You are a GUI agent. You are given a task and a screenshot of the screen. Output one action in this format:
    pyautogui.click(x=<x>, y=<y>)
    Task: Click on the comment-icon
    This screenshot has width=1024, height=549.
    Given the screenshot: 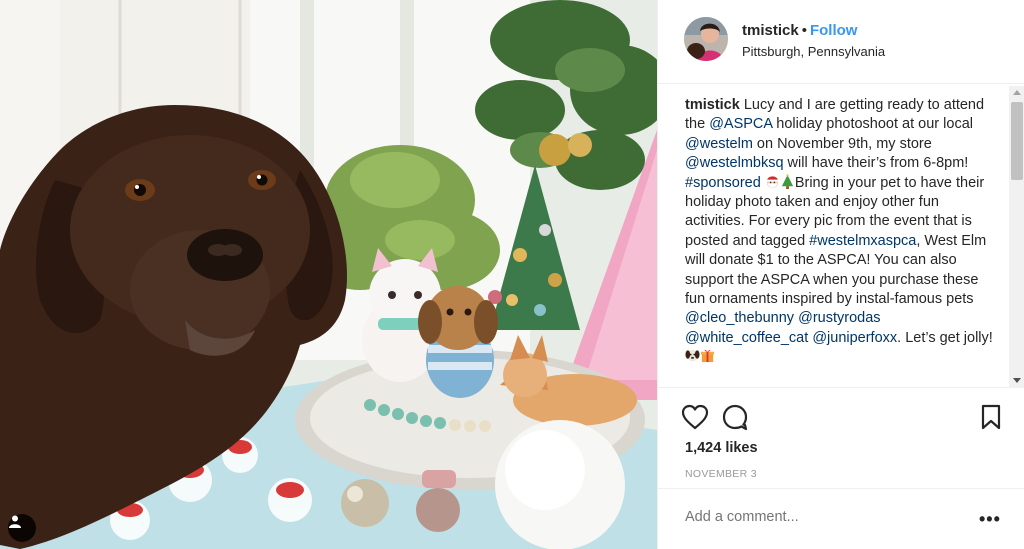 What is the action you would take?
    pyautogui.click(x=735, y=417)
    